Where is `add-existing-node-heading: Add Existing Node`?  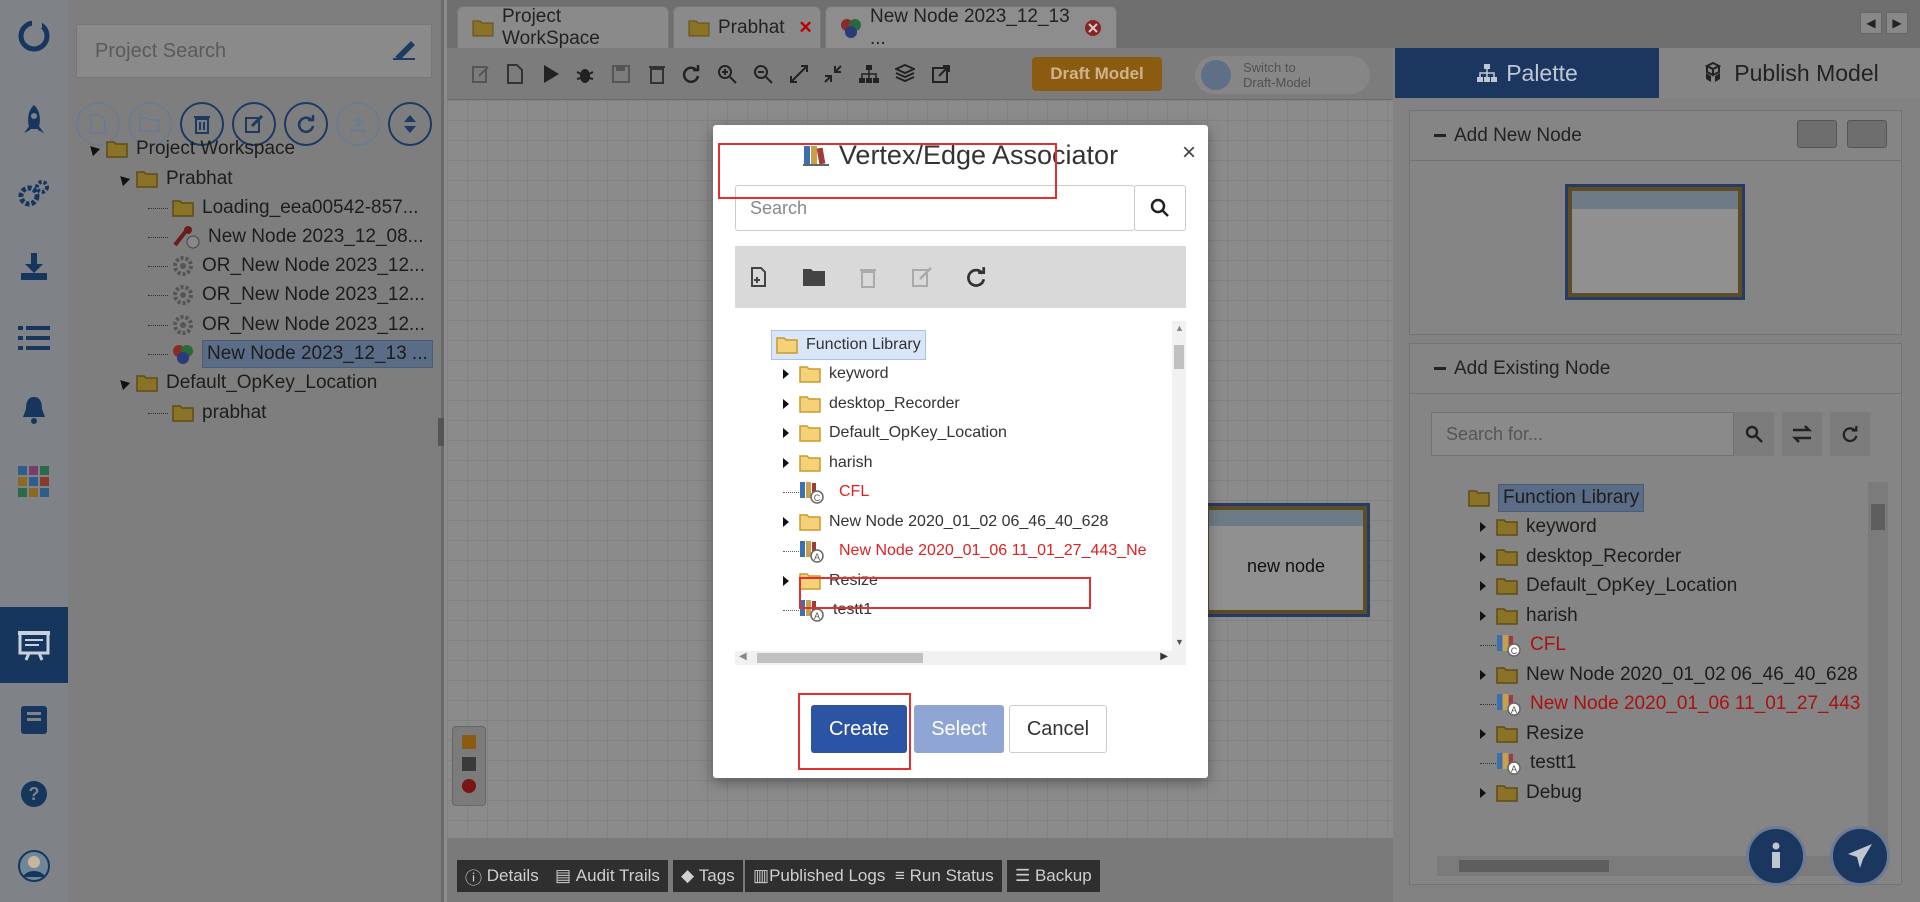 add-existing-node-heading: Add Existing Node is located at coordinates (1655, 369).